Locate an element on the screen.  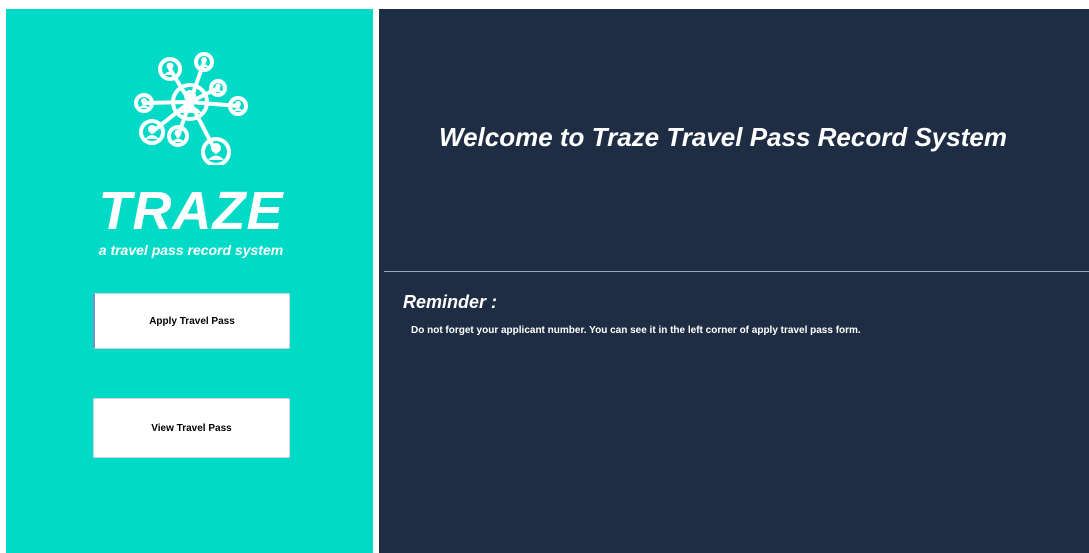
apply-travel-pass-label: Apply Travel Pass is located at coordinates (192, 321).